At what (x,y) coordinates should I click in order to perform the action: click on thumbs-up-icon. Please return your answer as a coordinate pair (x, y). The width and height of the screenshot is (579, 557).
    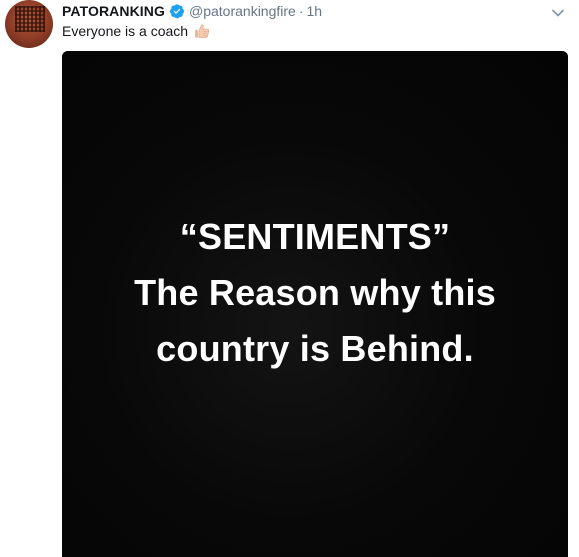
    Looking at the image, I should click on (202, 31).